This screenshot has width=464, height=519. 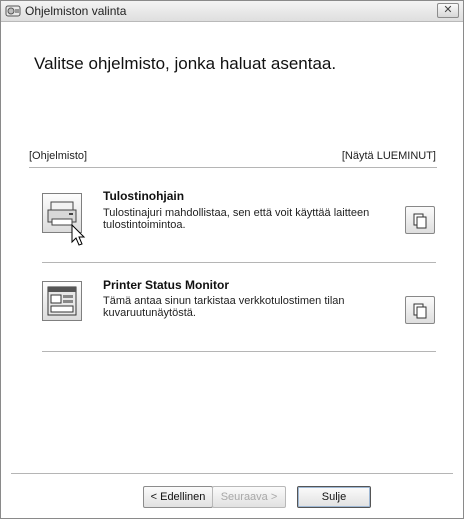 What do you see at coordinates (233, 167) in the screenshot?
I see `section-divider` at bounding box center [233, 167].